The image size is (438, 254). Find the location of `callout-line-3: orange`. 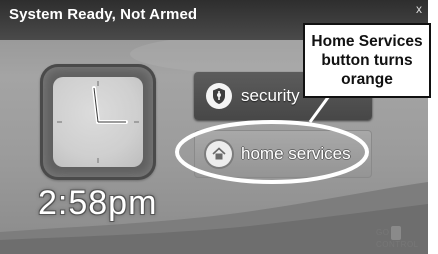

callout-line-3: orange is located at coordinates (367, 79).